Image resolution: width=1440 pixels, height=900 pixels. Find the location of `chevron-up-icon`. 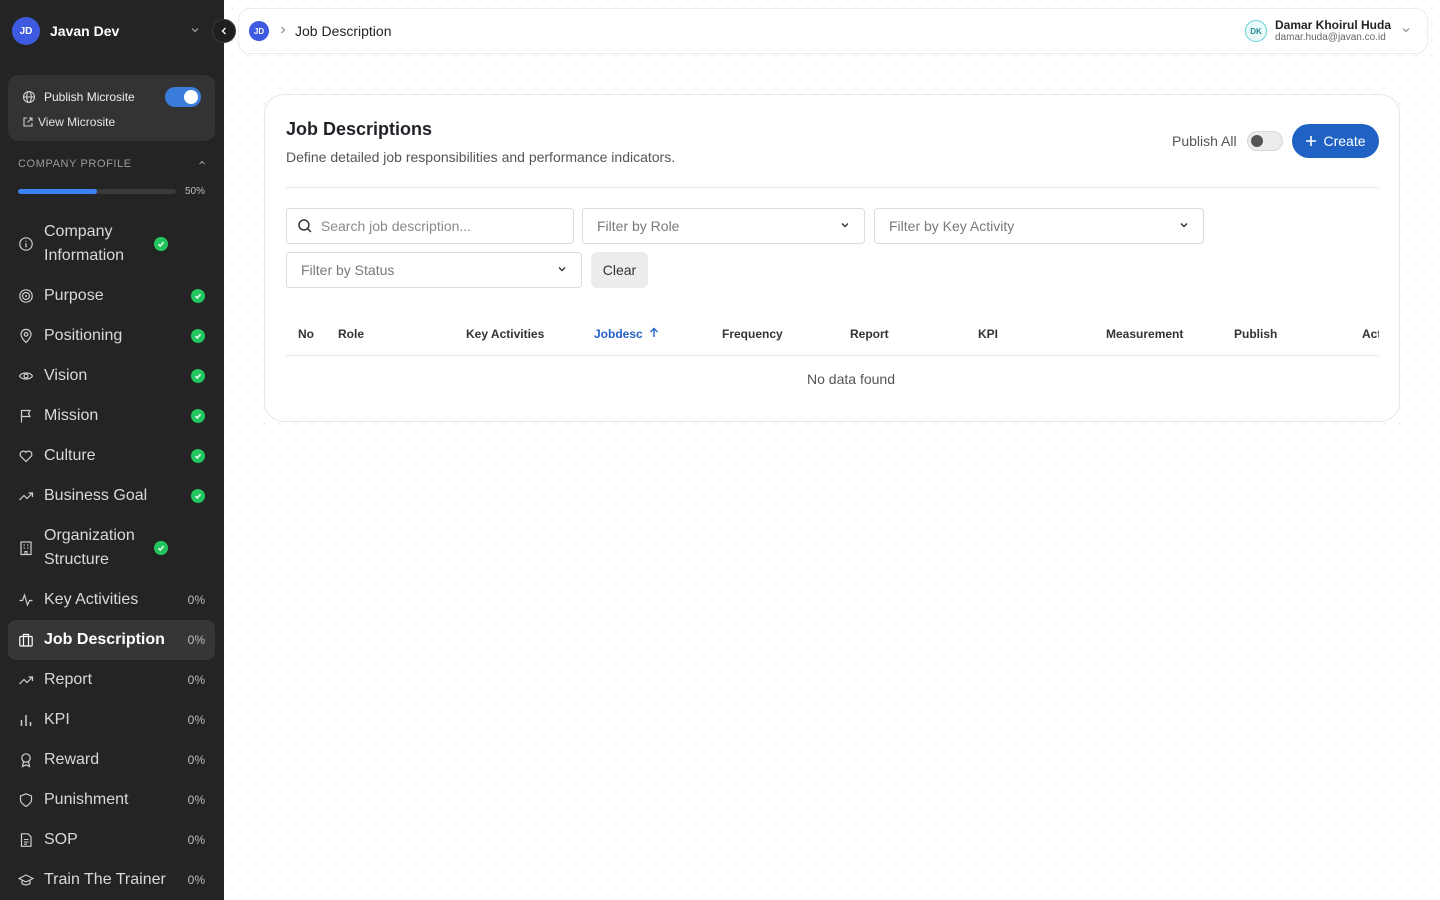

chevron-up-icon is located at coordinates (202, 164).